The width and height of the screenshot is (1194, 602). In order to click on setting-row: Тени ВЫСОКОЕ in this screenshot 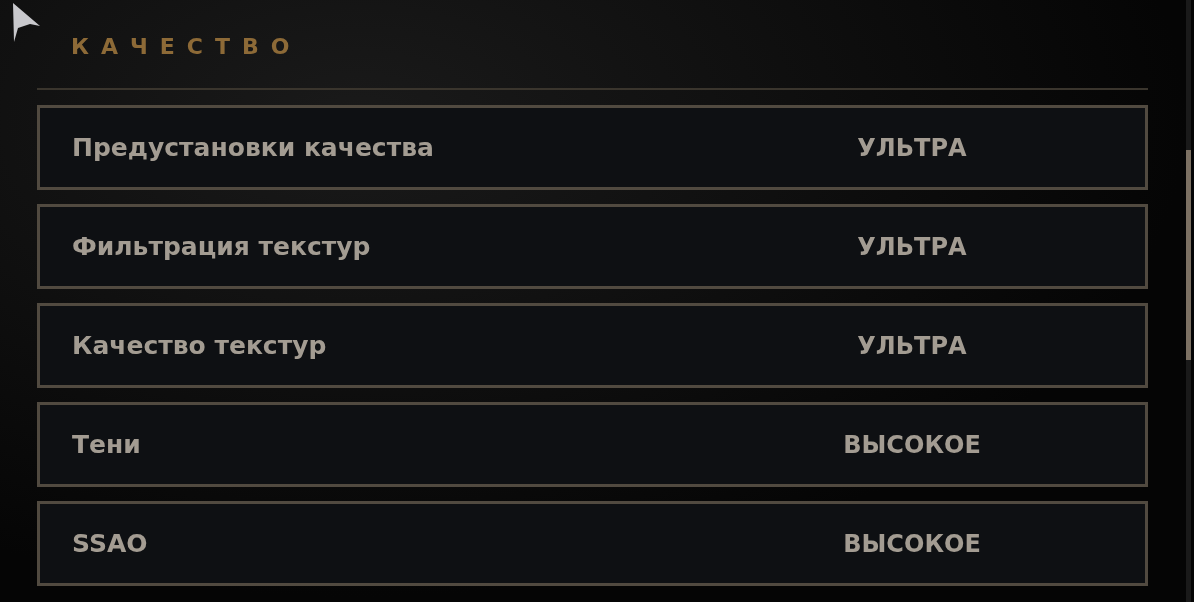, I will do `click(592, 444)`.